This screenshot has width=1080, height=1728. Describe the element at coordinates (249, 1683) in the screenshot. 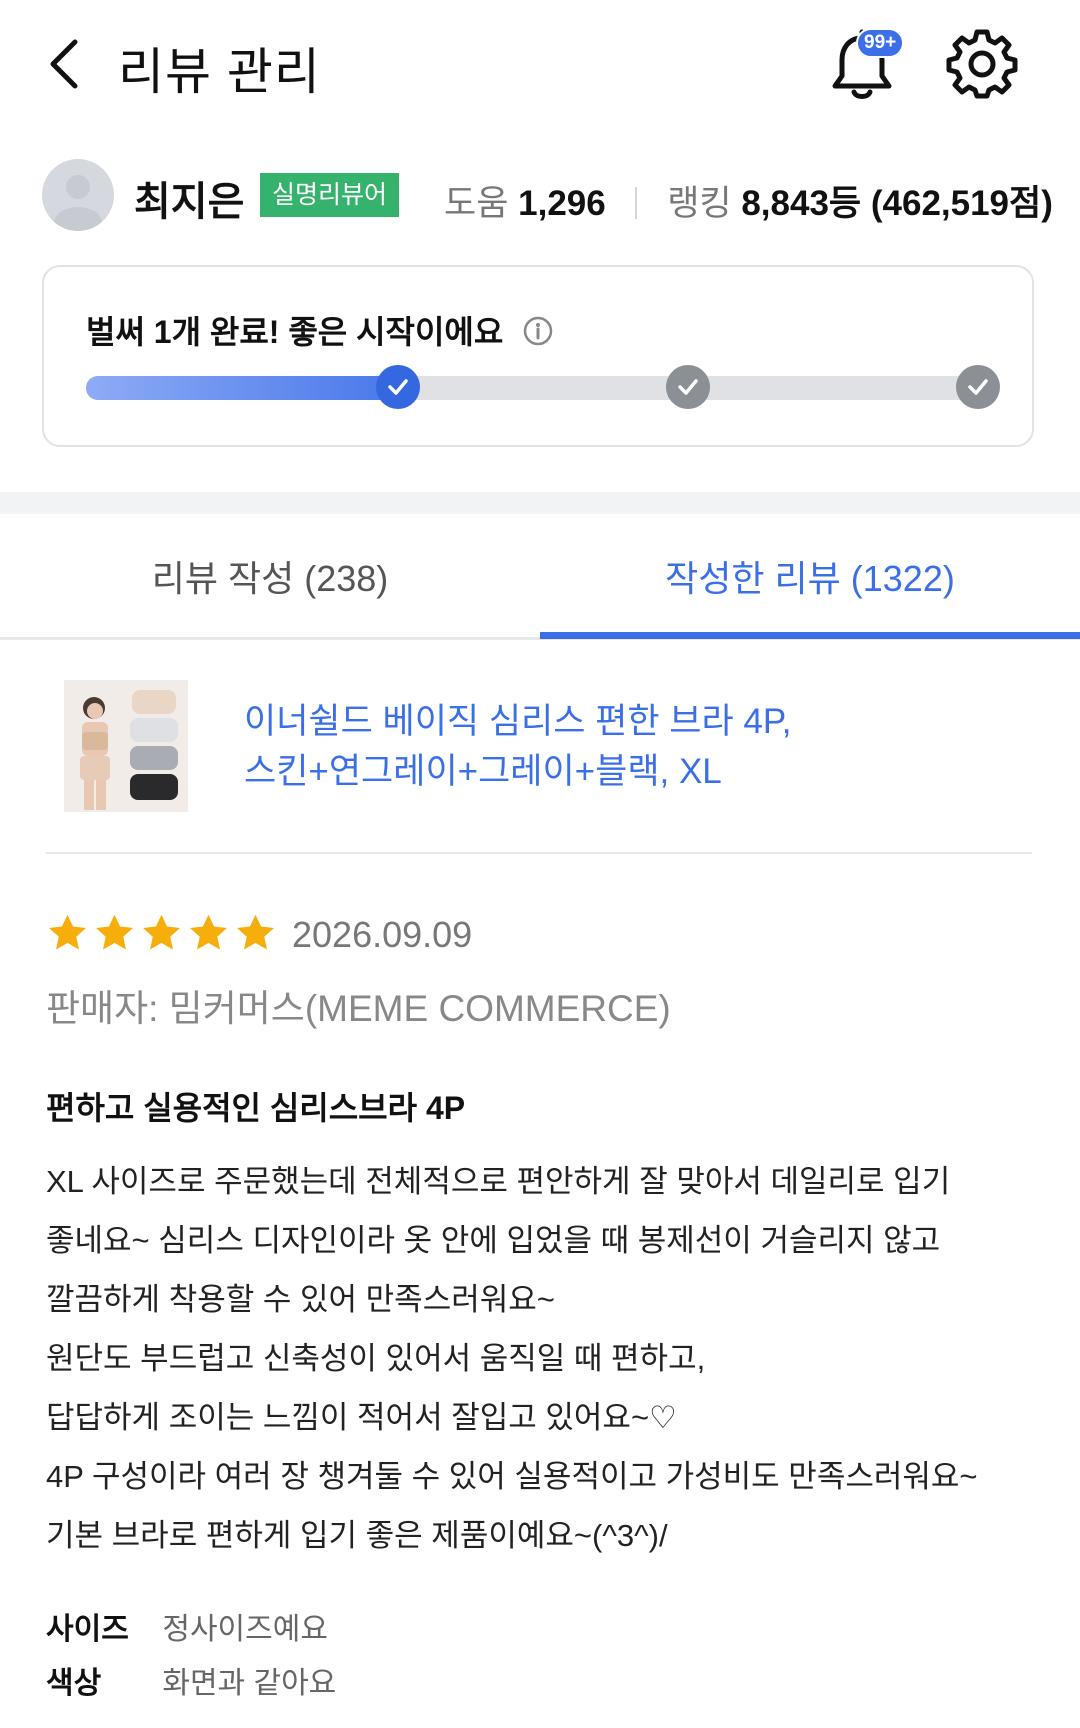

I see `attribute-color-value: 화면과 같아요` at that location.